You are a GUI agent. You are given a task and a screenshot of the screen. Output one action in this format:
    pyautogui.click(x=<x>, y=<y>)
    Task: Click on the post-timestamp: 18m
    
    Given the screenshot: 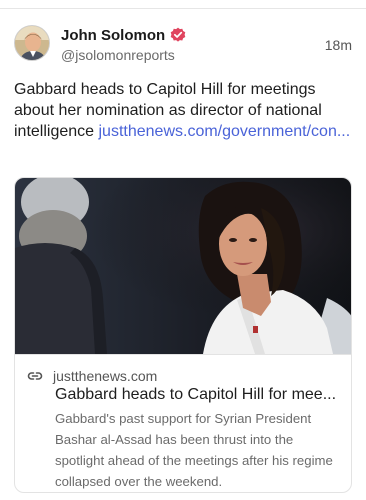 What is the action you would take?
    pyautogui.click(x=338, y=45)
    